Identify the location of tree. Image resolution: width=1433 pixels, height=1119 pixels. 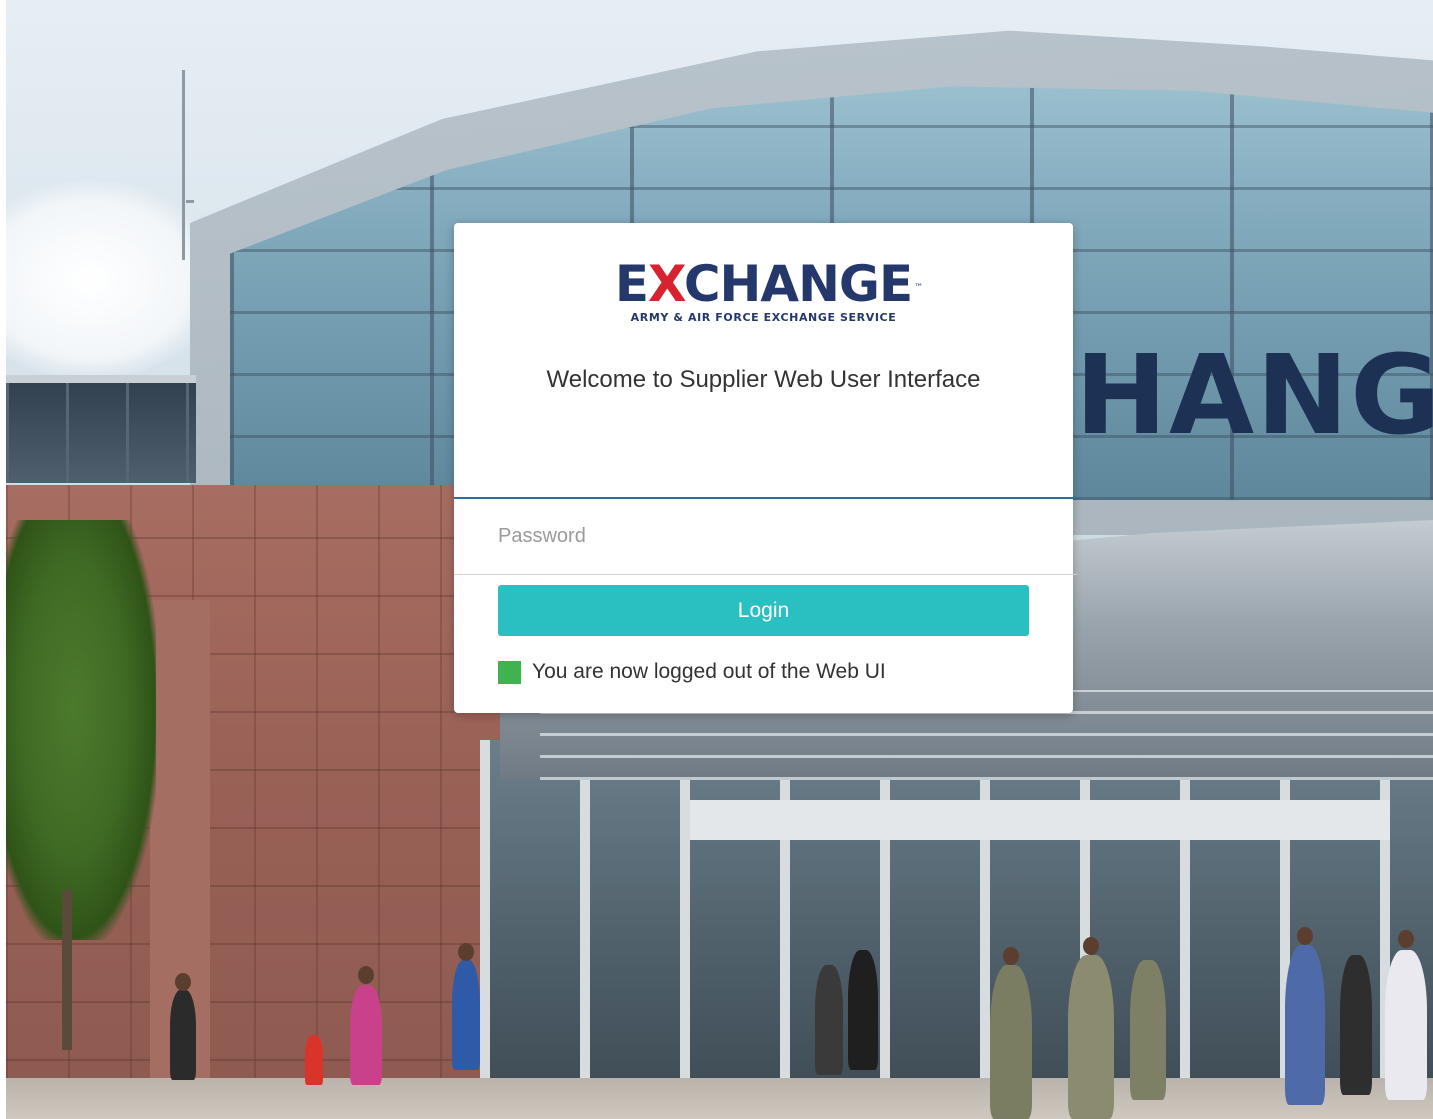
(81, 730).